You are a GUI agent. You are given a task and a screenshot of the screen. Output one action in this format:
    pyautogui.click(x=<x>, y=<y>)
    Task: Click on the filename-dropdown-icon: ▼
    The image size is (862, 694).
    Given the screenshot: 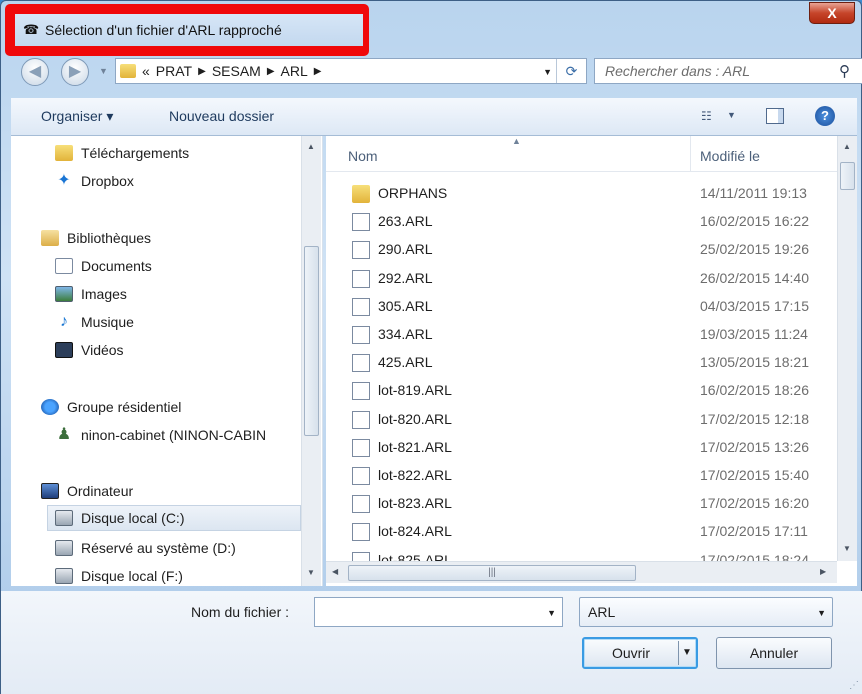 What is the action you would take?
    pyautogui.click(x=551, y=613)
    